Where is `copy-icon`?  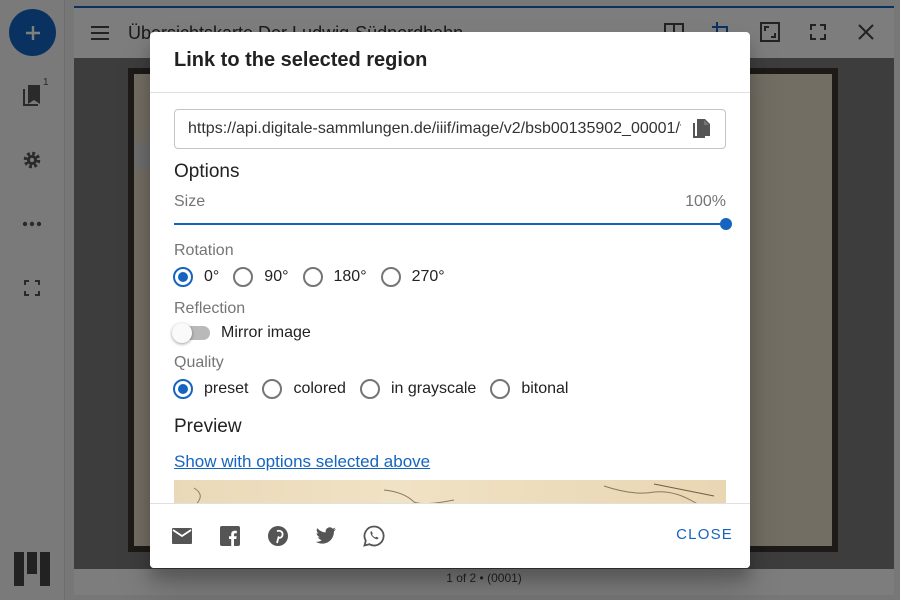
copy-icon is located at coordinates (701, 128).